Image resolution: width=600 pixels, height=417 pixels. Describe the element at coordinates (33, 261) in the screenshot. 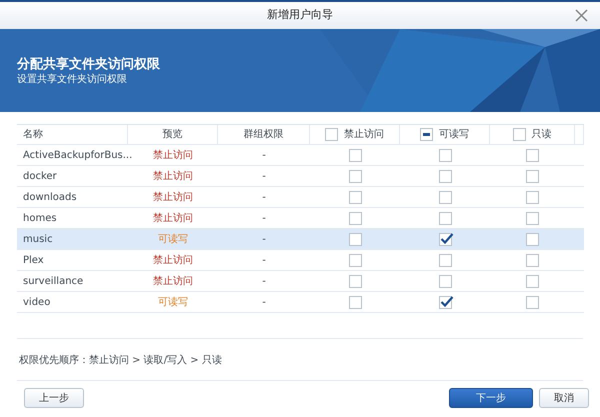

I see `table-cell-text: Plex` at that location.